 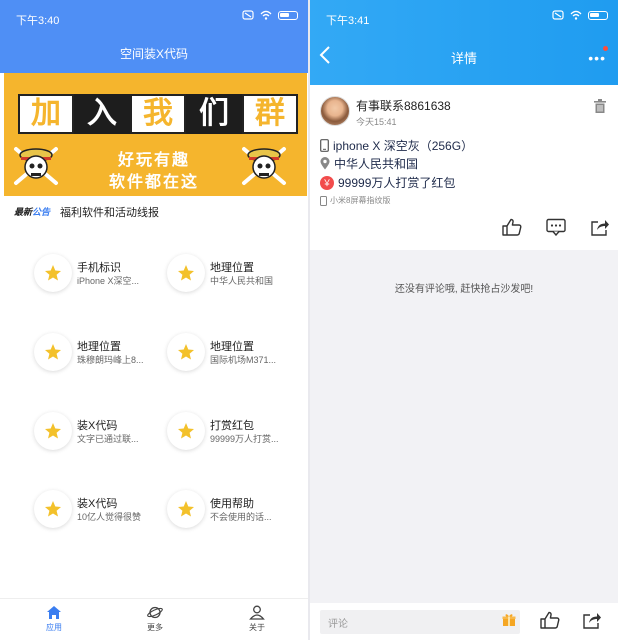 What do you see at coordinates (109, 517) in the screenshot?
I see `grid-item-subtitle: 10亿人觉得很赞` at bounding box center [109, 517].